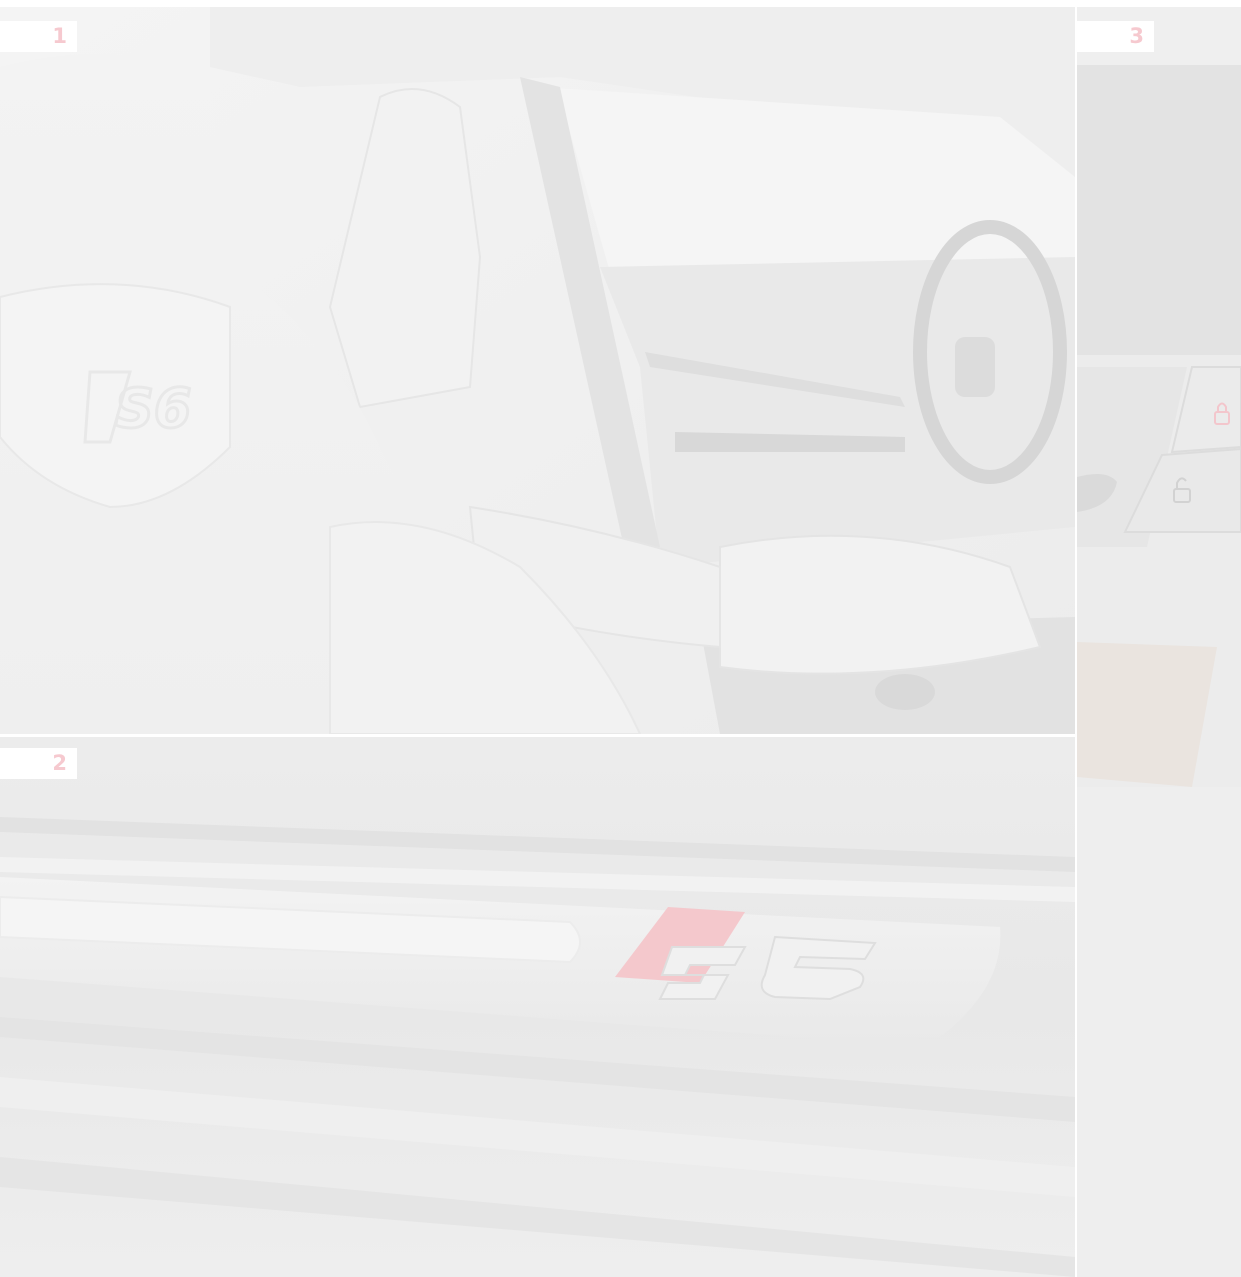 The width and height of the screenshot is (1241, 1277). I want to click on panel-number-3: 3, so click(1115, 36).